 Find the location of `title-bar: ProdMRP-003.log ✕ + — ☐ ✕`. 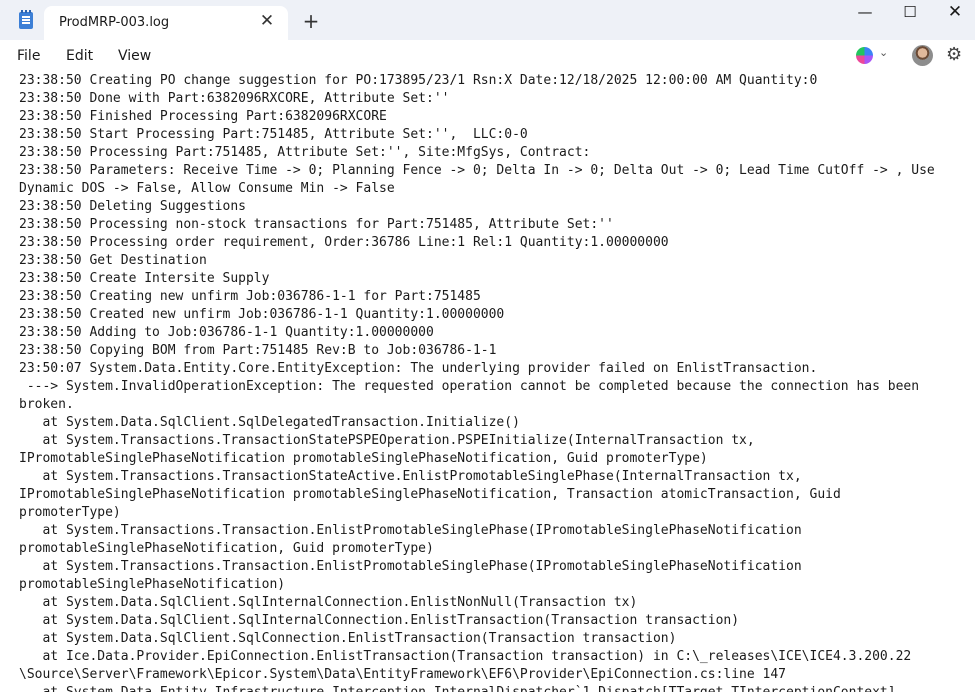

title-bar: ProdMRP-003.log ✕ + — ☐ ✕ is located at coordinates (487, 20).